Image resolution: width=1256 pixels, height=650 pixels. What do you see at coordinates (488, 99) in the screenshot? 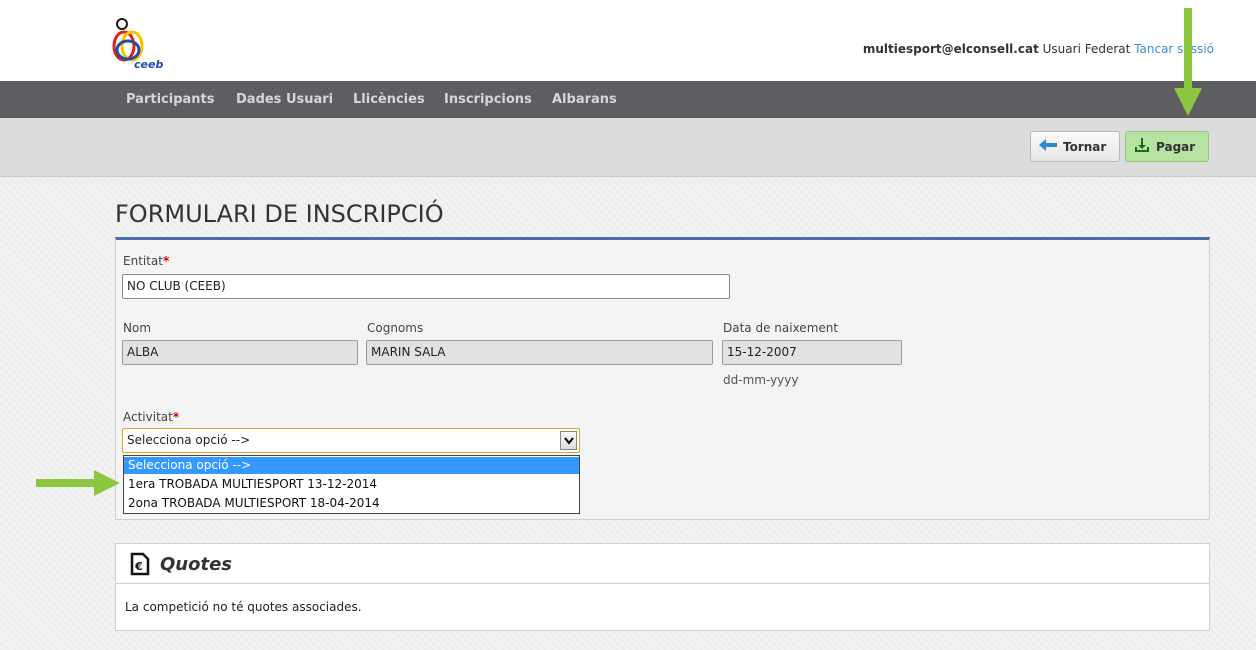
I see `nav-item-inscripcions: Inscripcions` at bounding box center [488, 99].